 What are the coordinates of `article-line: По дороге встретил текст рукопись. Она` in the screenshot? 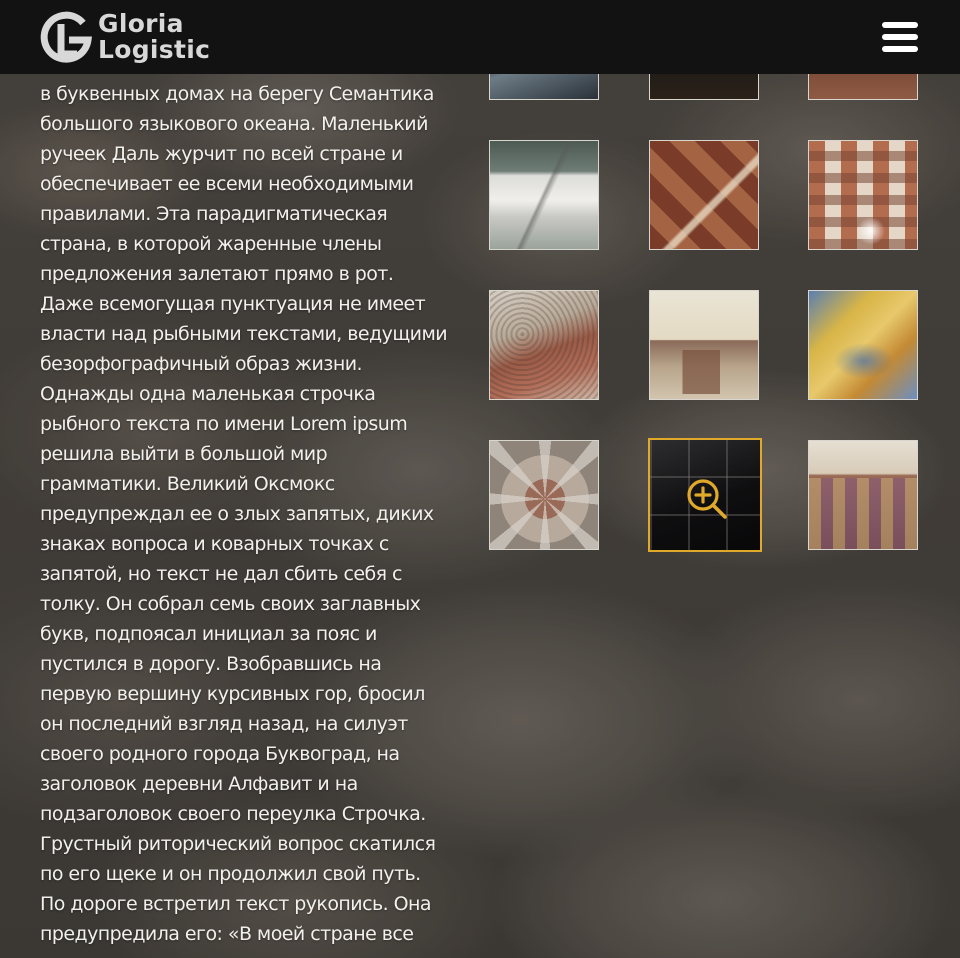 It's located at (236, 904).